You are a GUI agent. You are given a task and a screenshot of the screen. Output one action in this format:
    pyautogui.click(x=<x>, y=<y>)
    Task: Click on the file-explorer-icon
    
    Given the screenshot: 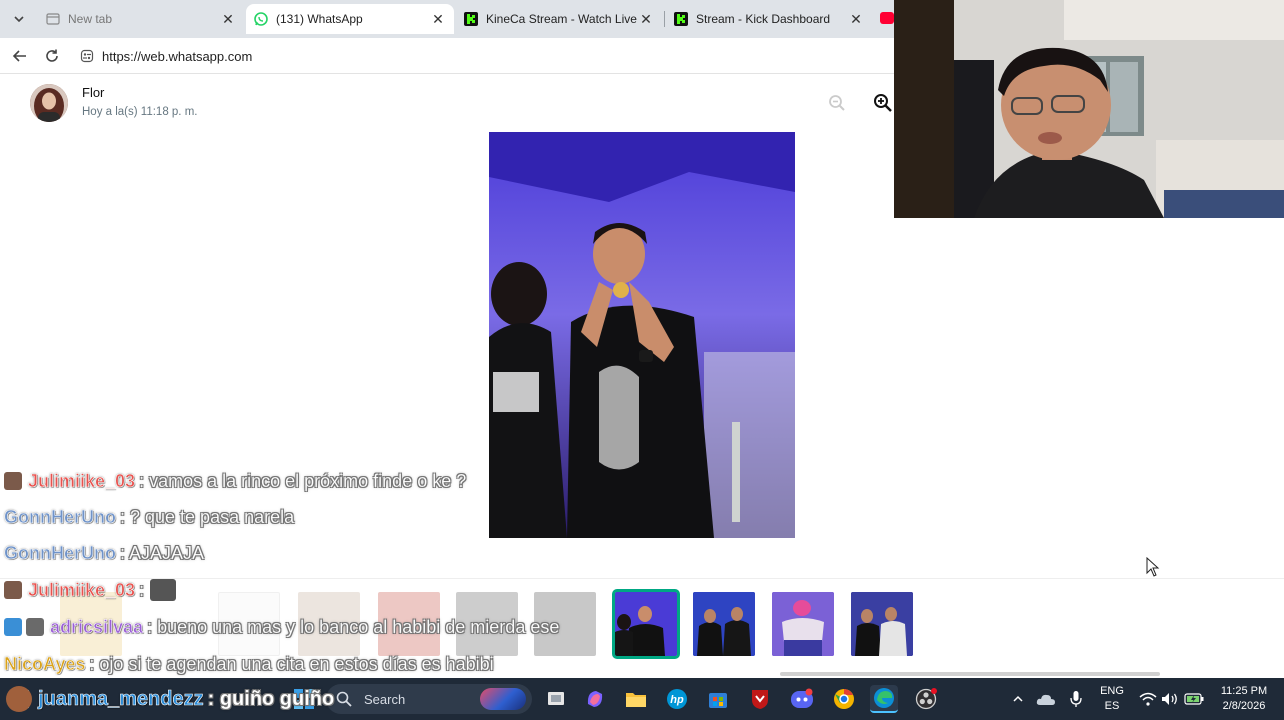 What is the action you would take?
    pyautogui.click(x=636, y=699)
    